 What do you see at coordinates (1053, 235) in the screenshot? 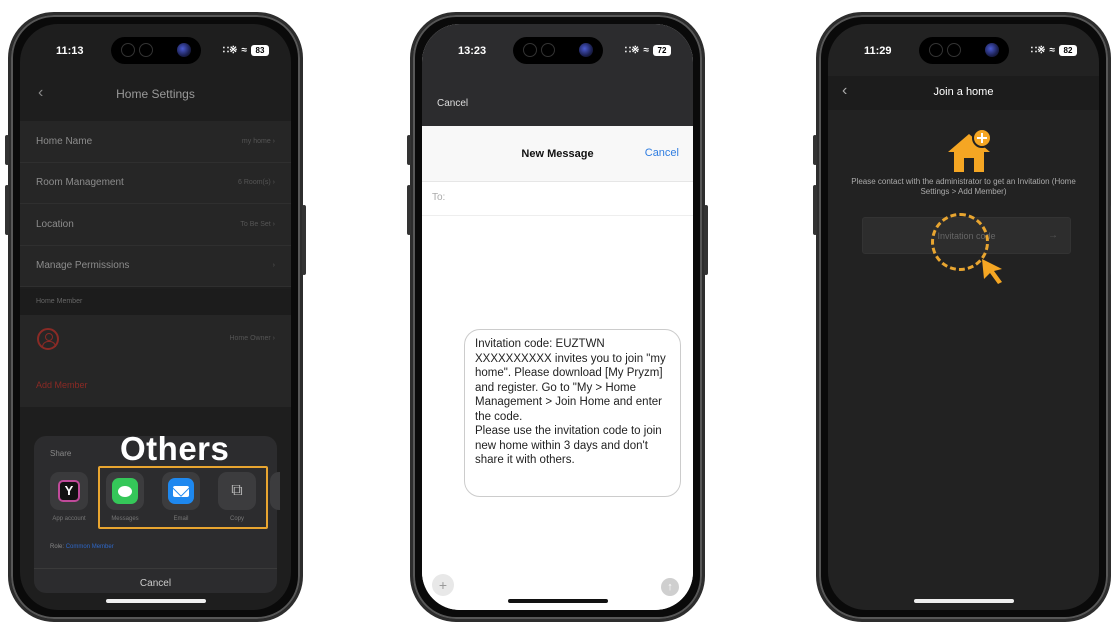
I see `arrow-right-icon: →` at bounding box center [1053, 235].